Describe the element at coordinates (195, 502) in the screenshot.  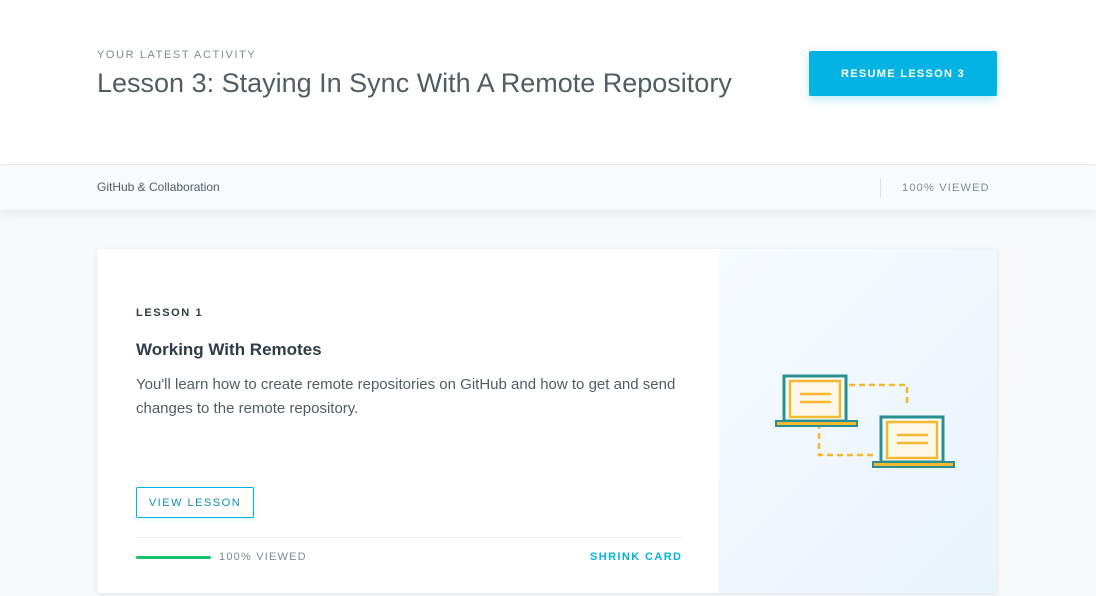
I see `view-lesson-button: VIEW LESSON` at that location.